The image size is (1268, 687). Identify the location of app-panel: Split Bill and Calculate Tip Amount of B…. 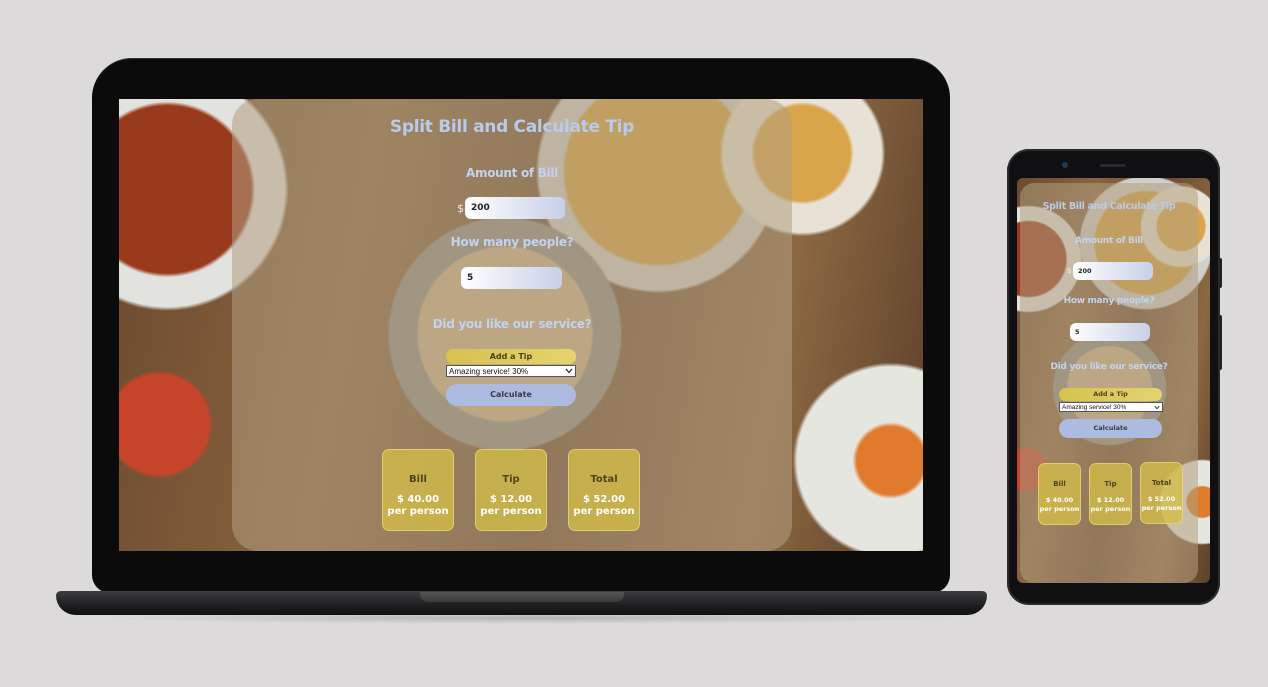
(1109, 383).